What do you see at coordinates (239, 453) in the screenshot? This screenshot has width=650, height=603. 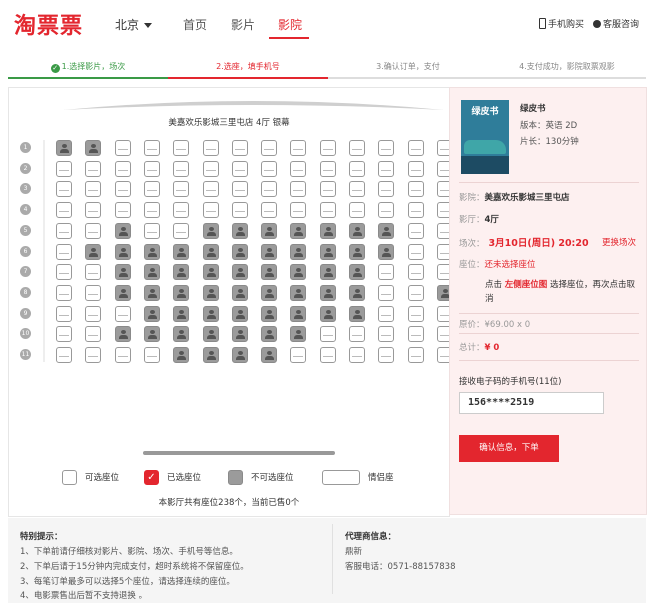 I see `horizontal-scrollbar` at bounding box center [239, 453].